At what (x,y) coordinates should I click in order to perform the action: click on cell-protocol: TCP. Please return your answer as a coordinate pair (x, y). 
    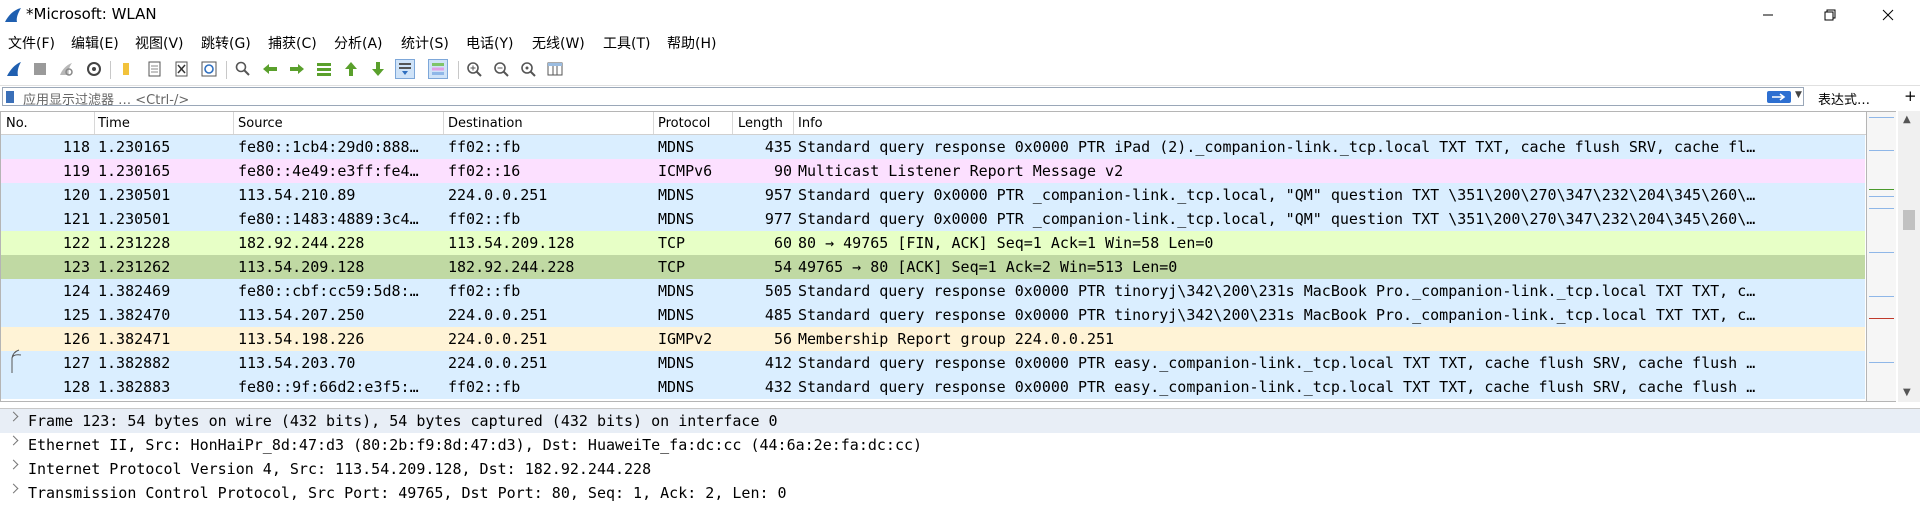
    Looking at the image, I should click on (672, 267).